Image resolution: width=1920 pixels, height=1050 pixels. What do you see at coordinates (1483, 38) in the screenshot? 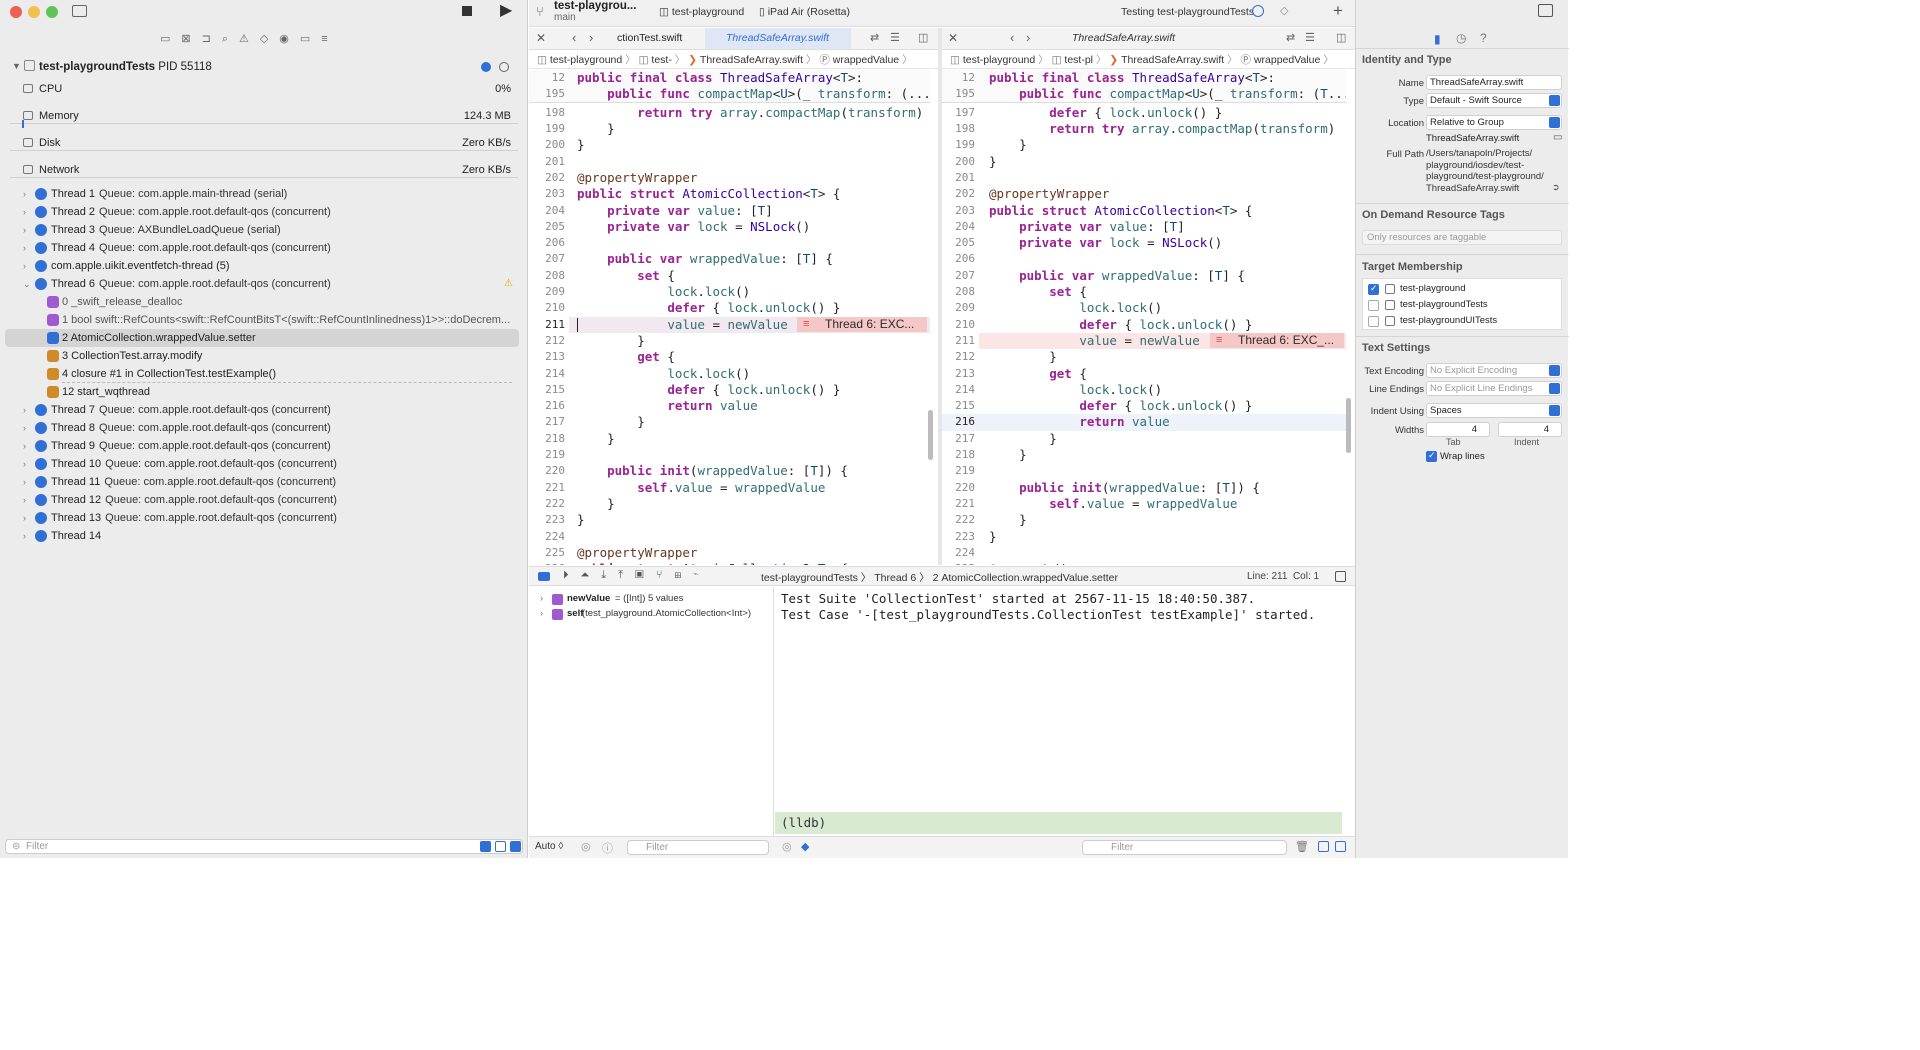
I see `help-icon: ?` at bounding box center [1483, 38].